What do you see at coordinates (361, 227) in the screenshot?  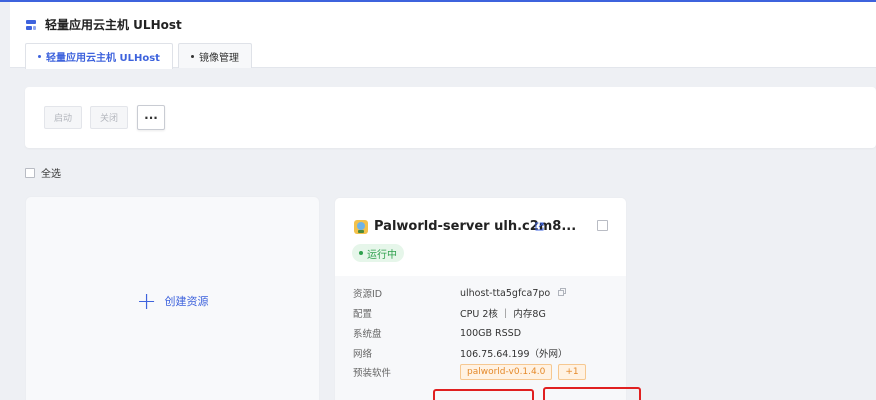 I see `palworld-logo-icon` at bounding box center [361, 227].